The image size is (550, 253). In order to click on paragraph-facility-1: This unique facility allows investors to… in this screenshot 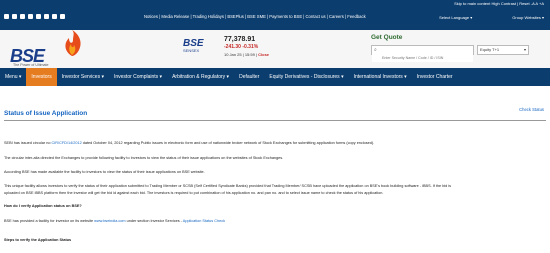, I will do `click(228, 186)`.